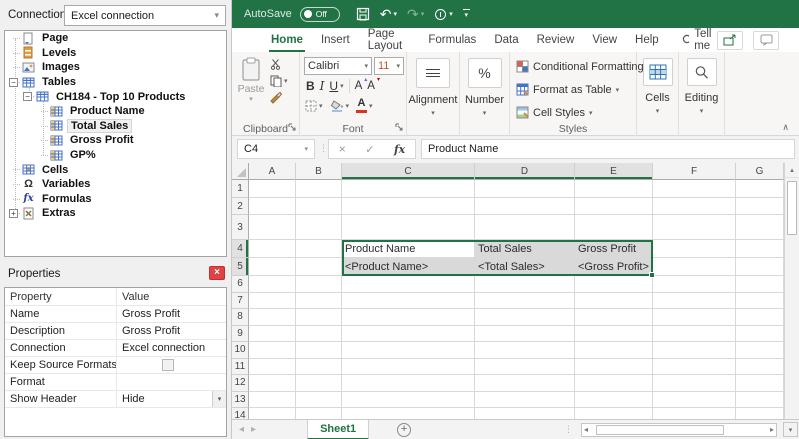 This screenshot has height=439, width=799. What do you see at coordinates (554, 112) in the screenshot?
I see `cell-styles-button: Cell Styles ▾` at bounding box center [554, 112].